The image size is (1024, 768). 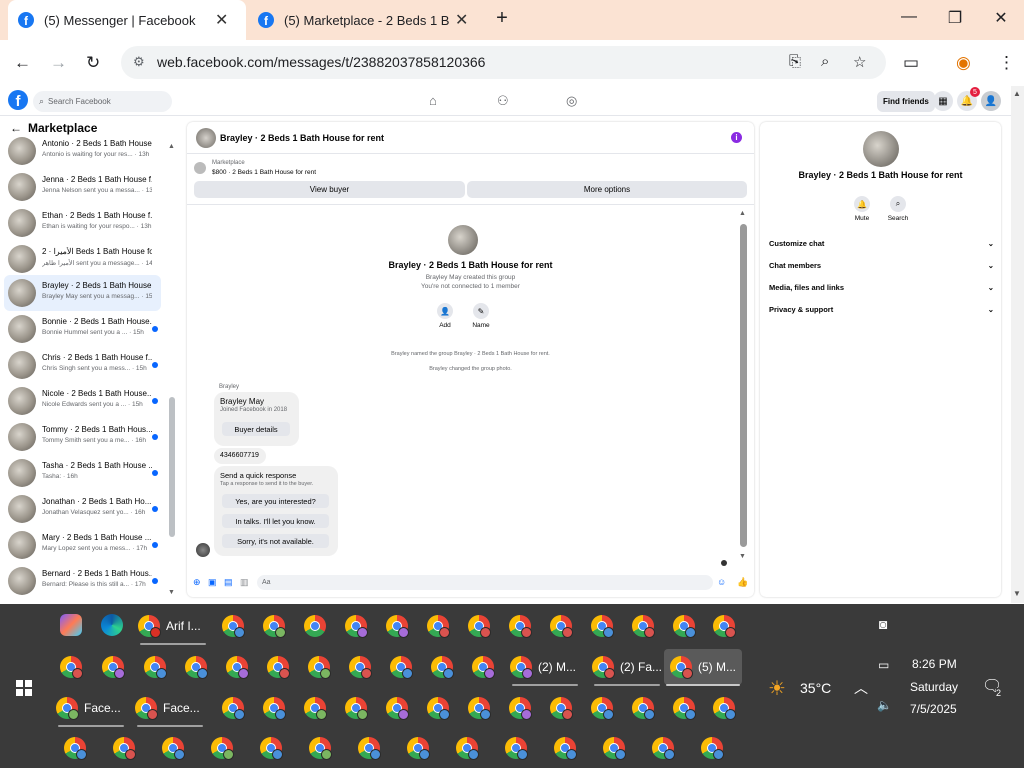 What do you see at coordinates (881, 265) in the screenshot?
I see `chat-members-row: Chat members ⌄` at bounding box center [881, 265].